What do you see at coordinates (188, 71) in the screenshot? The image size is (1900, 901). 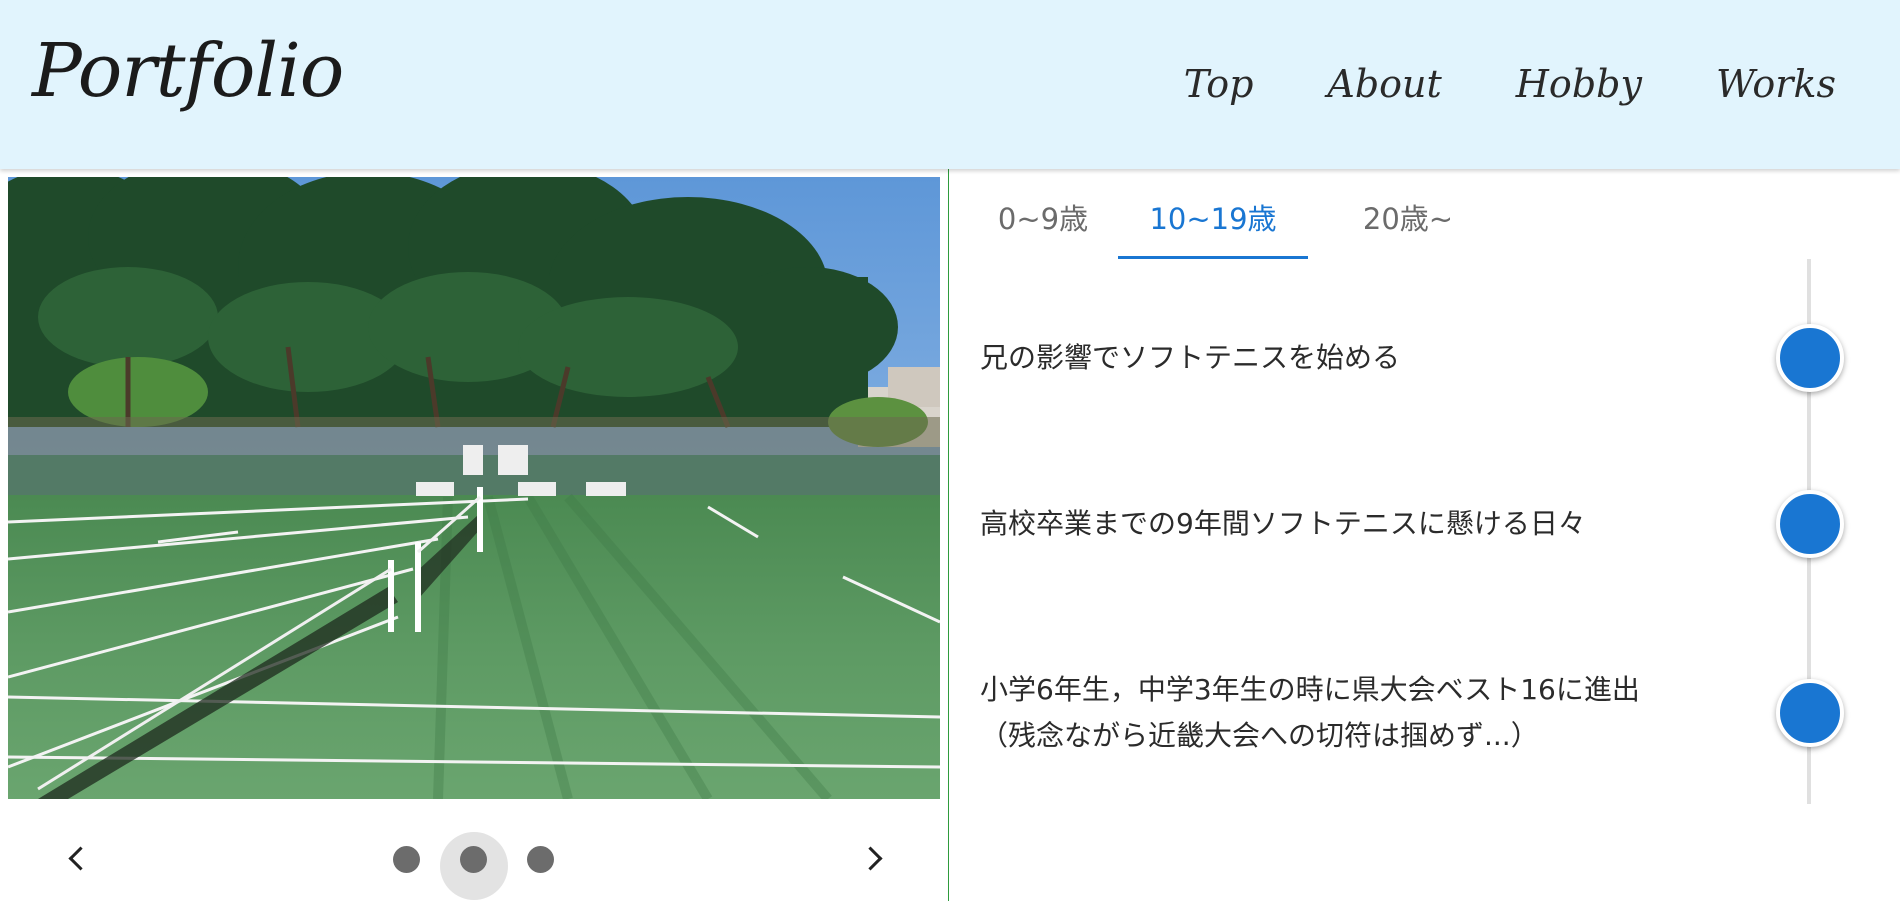 I see `site-logo: Portfolio` at bounding box center [188, 71].